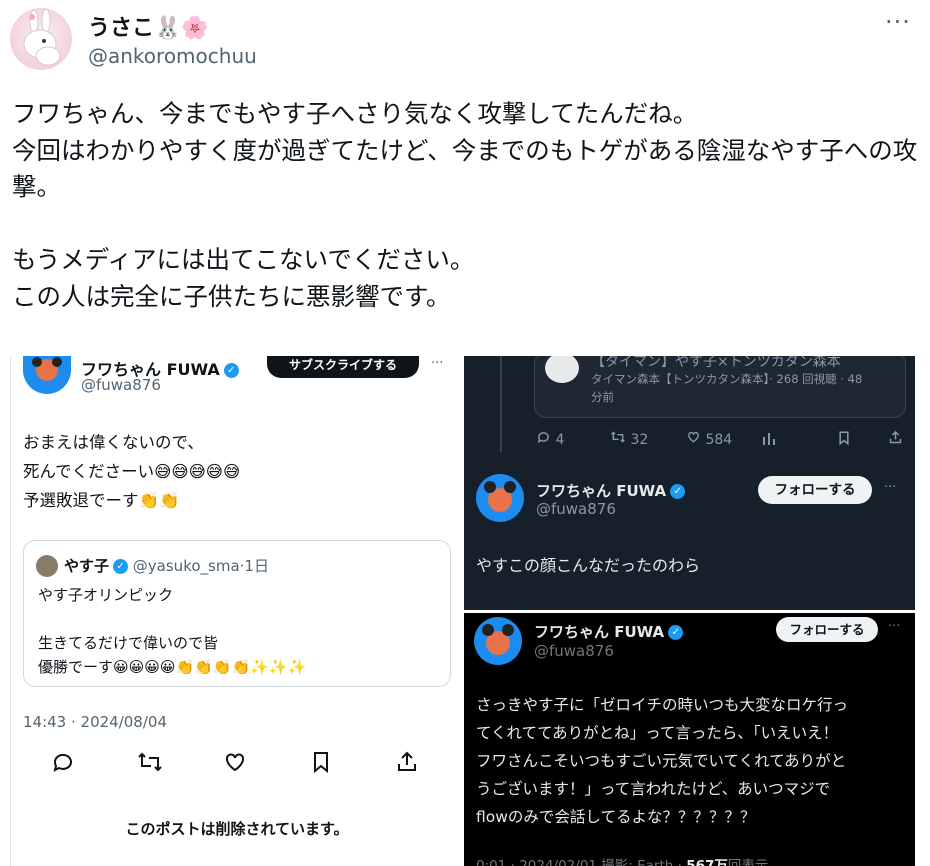 This screenshot has width=930, height=866. Describe the element at coordinates (844, 440) in the screenshot. I see `bookmark-icon-dark` at that location.